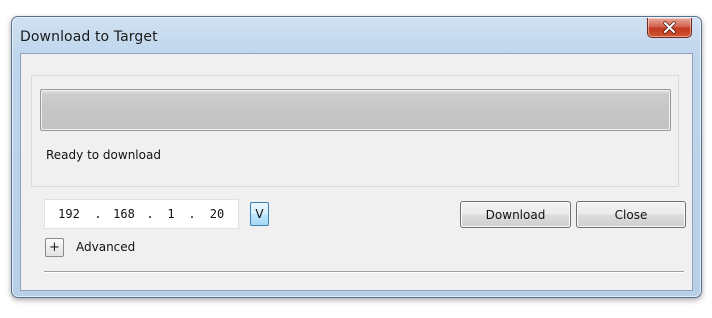  What do you see at coordinates (364, 272) in the screenshot?
I see `divider` at bounding box center [364, 272].